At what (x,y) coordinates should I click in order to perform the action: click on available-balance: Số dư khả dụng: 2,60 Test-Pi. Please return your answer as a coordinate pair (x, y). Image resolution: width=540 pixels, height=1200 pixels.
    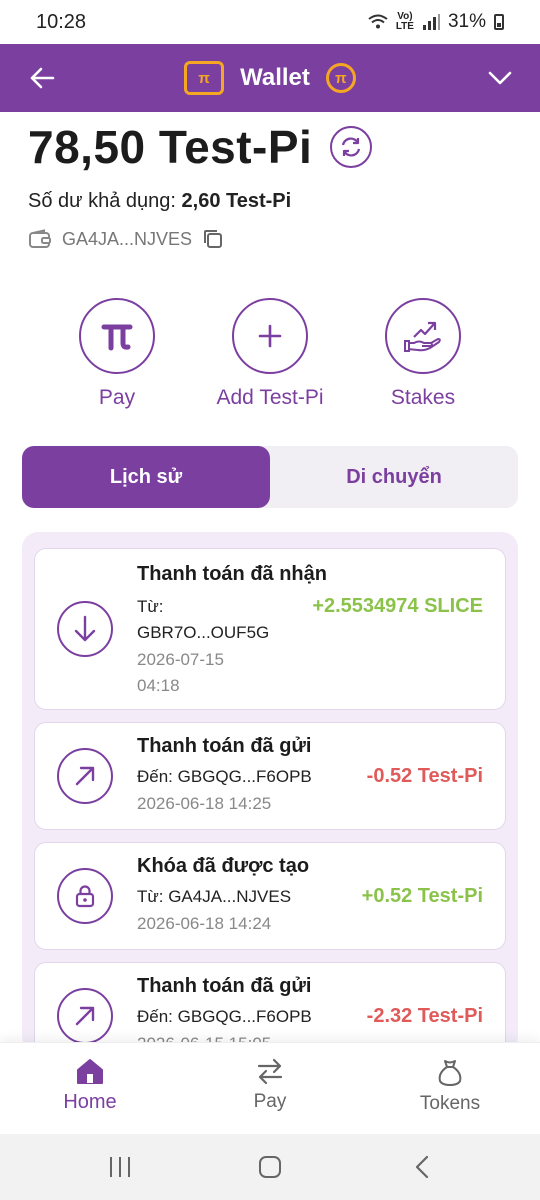
    Looking at the image, I should click on (159, 201).